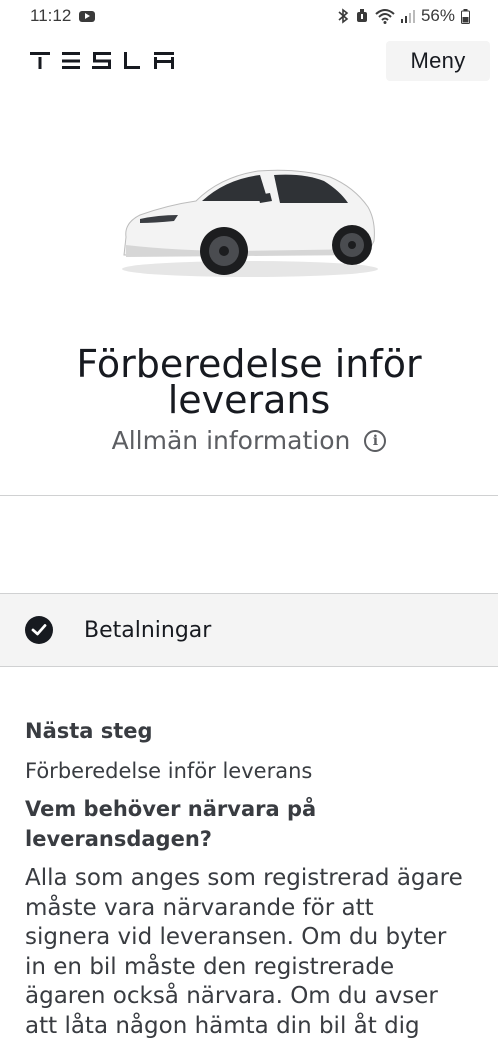  I want to click on checkmark-icon, so click(39, 630).